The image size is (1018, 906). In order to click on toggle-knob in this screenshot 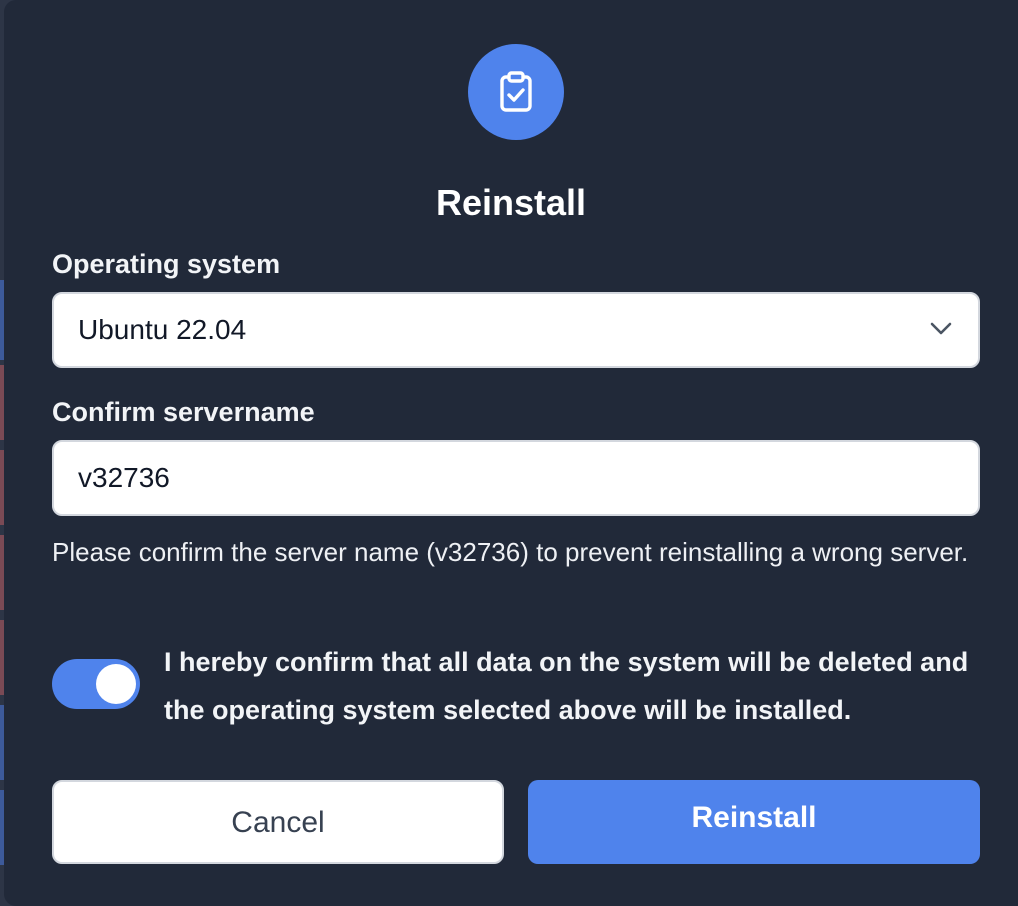, I will do `click(116, 684)`.